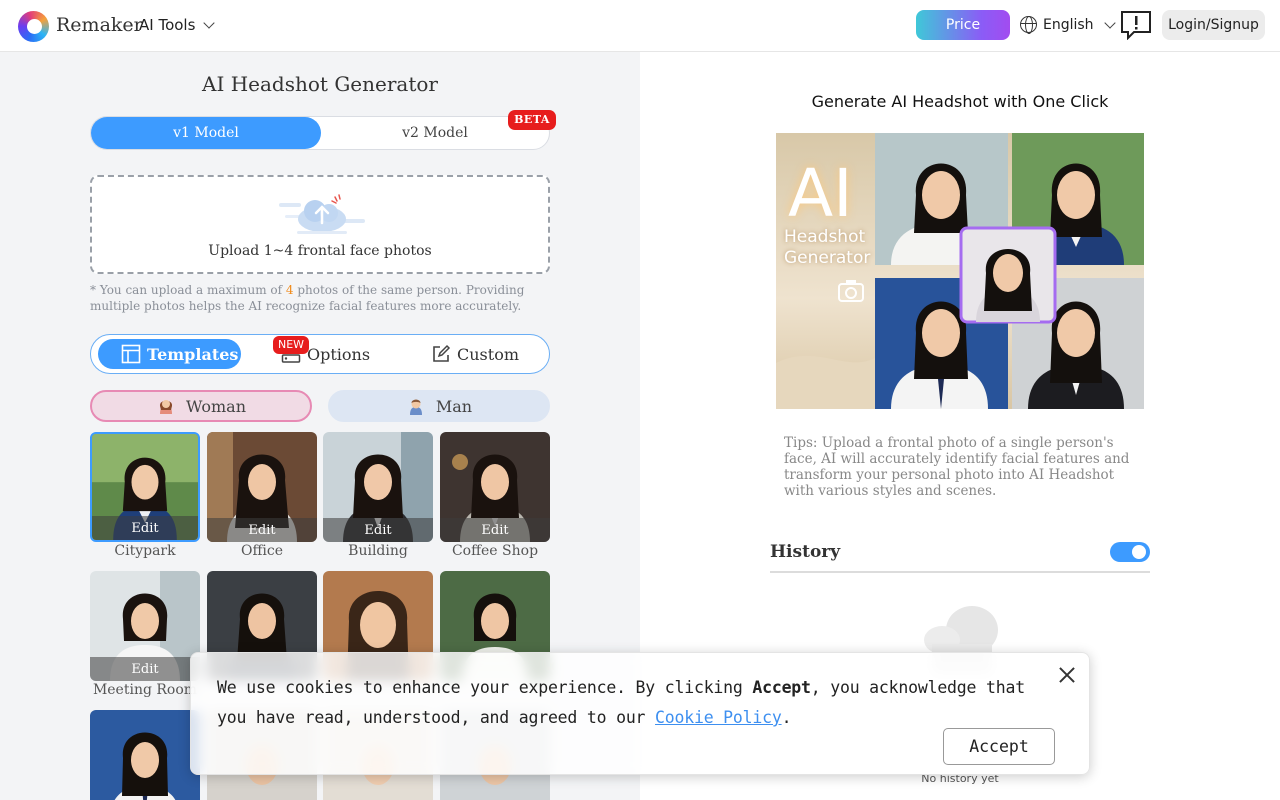 Image resolution: width=1280 pixels, height=800 pixels. I want to click on cookie-policy-link: Cookie Policy, so click(718, 717).